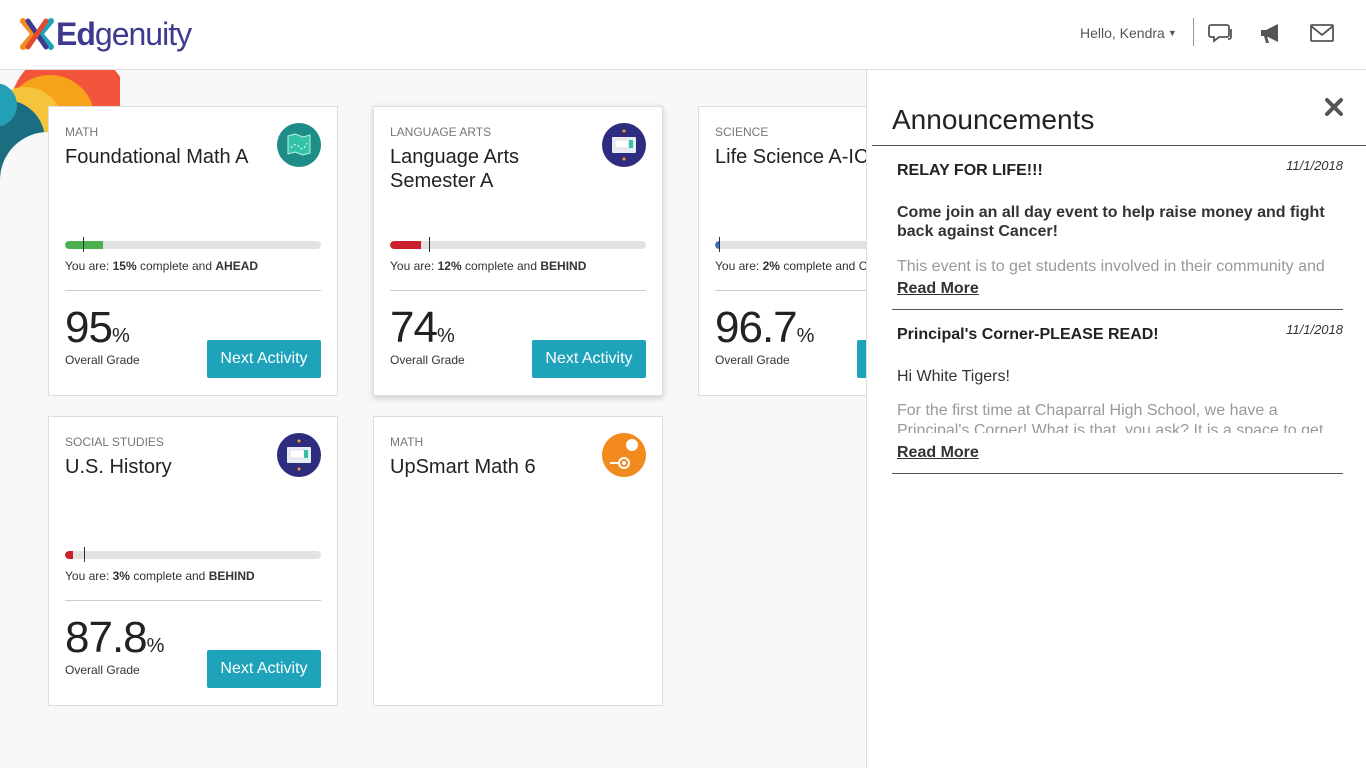 The height and width of the screenshot is (768, 1366). What do you see at coordinates (1193, 32) in the screenshot?
I see `header-divider` at bounding box center [1193, 32].